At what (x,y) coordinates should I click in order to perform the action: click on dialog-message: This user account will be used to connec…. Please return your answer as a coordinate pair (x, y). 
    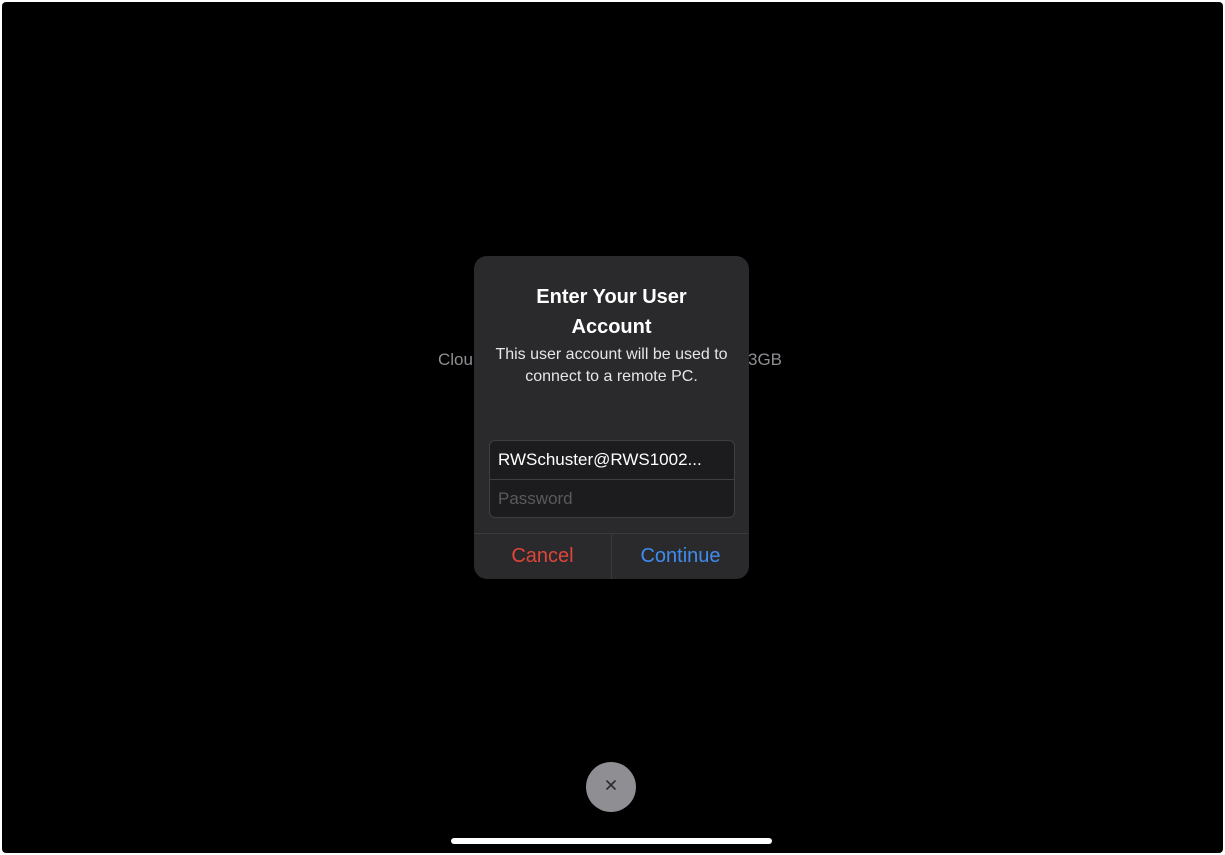
    Looking at the image, I should click on (611, 365).